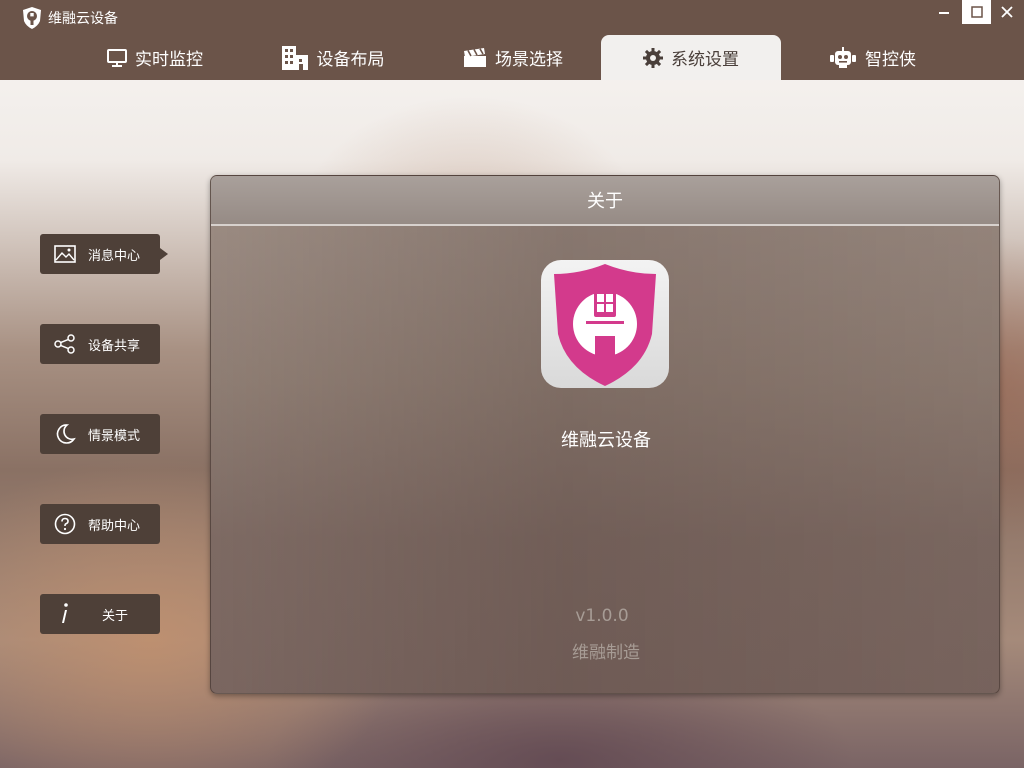 The width and height of the screenshot is (1024, 768). I want to click on tab-system-settings: 系统设置, so click(691, 57).